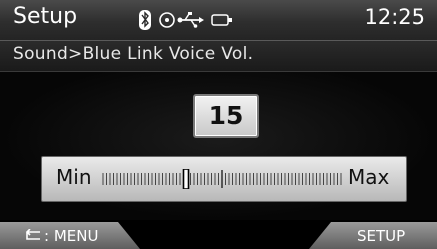  I want to click on setup-button-label: SETUP, so click(381, 236).